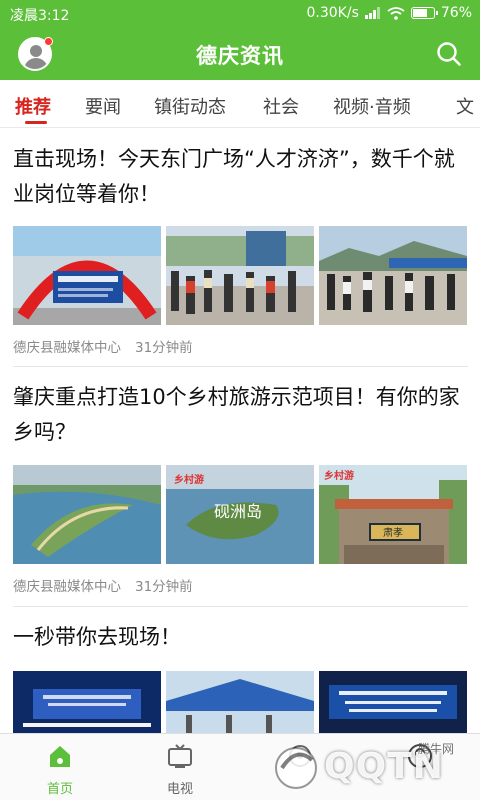 This screenshot has height=800, width=480. Describe the element at coordinates (180, 756) in the screenshot. I see `tv-icon` at that location.